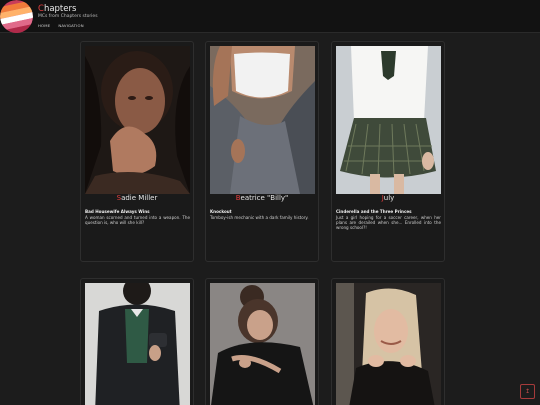 The image size is (540, 405). I want to click on site-title: Chapters, so click(57, 9).